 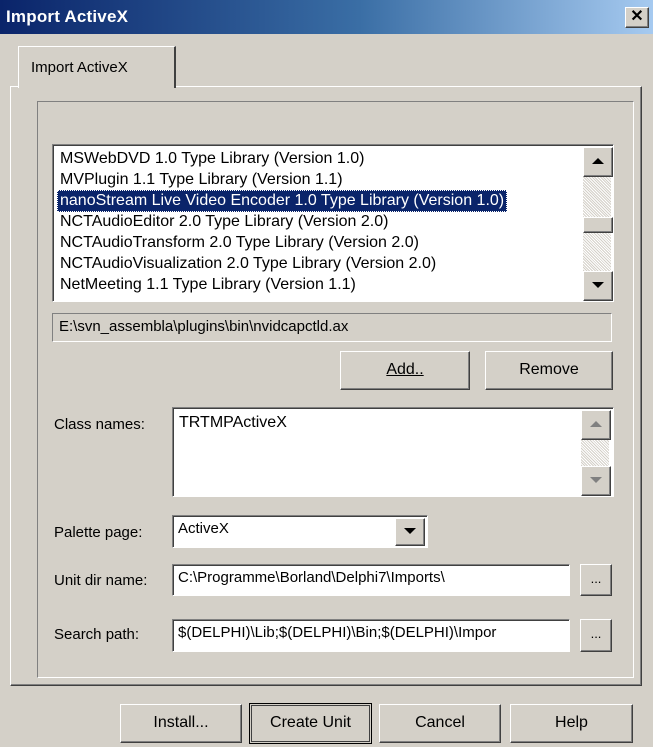 I want to click on list-scrollbar, so click(x=598, y=224).